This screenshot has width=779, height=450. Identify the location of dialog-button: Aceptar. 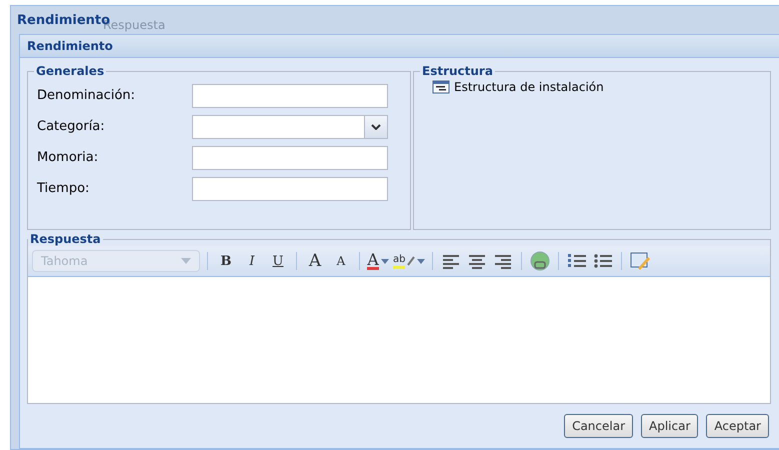
(737, 426).